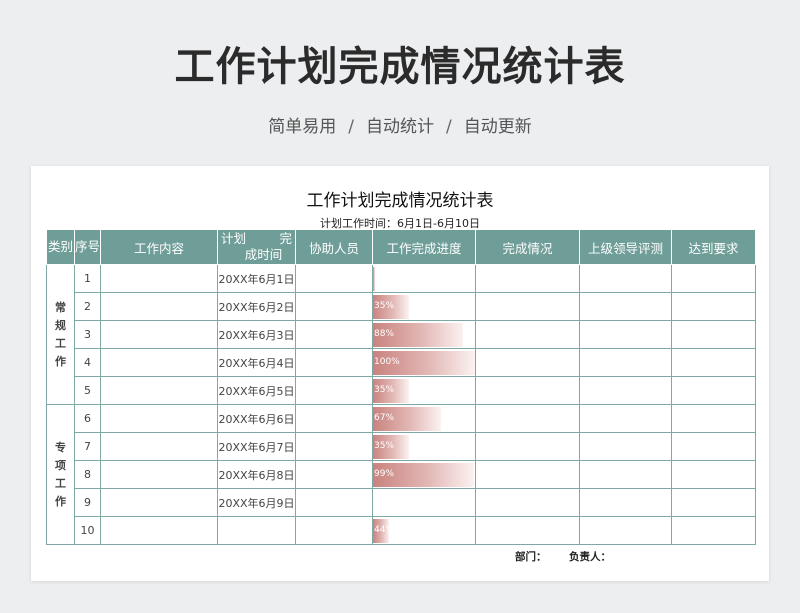 This screenshot has width=800, height=613. Describe the element at coordinates (256, 530) in the screenshot. I see `date-cell` at that location.